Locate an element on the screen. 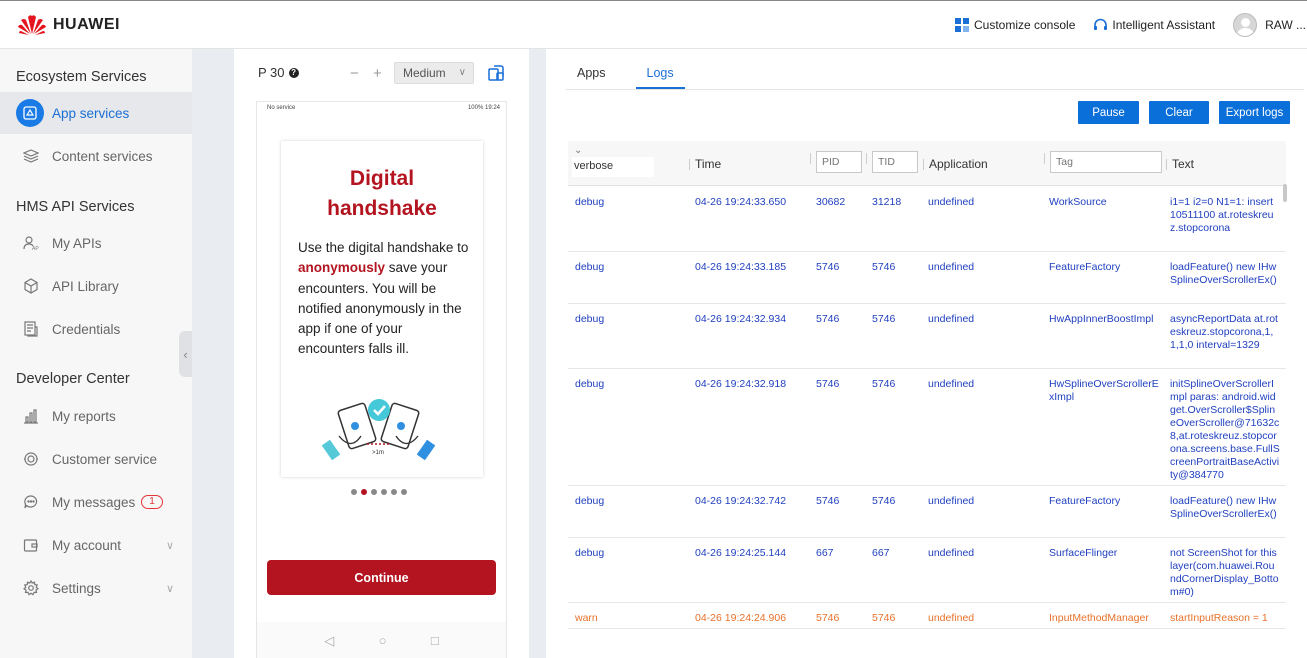 The width and height of the screenshot is (1307, 658). sidebar-item-label: Credentials is located at coordinates (86, 329).